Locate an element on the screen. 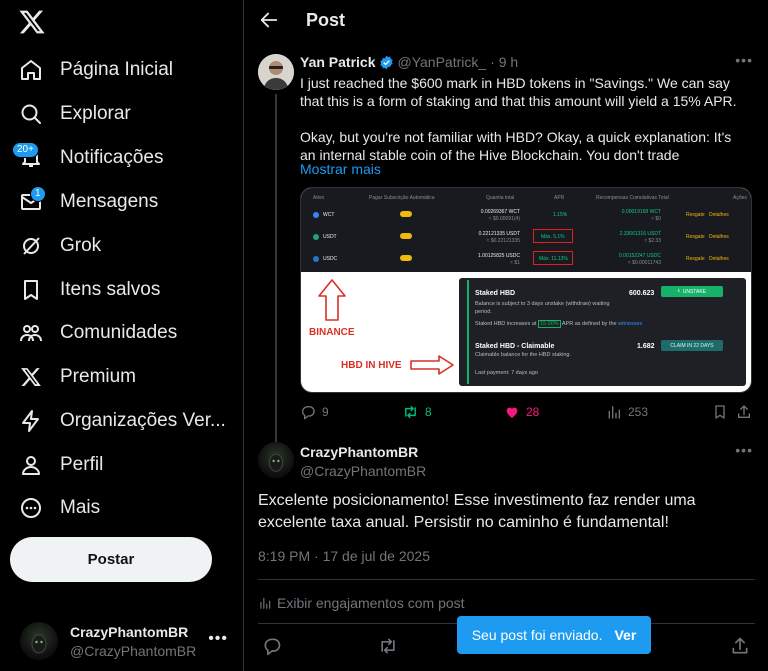  reward-amount: 0.00152247 USDC is located at coordinates (640, 256).